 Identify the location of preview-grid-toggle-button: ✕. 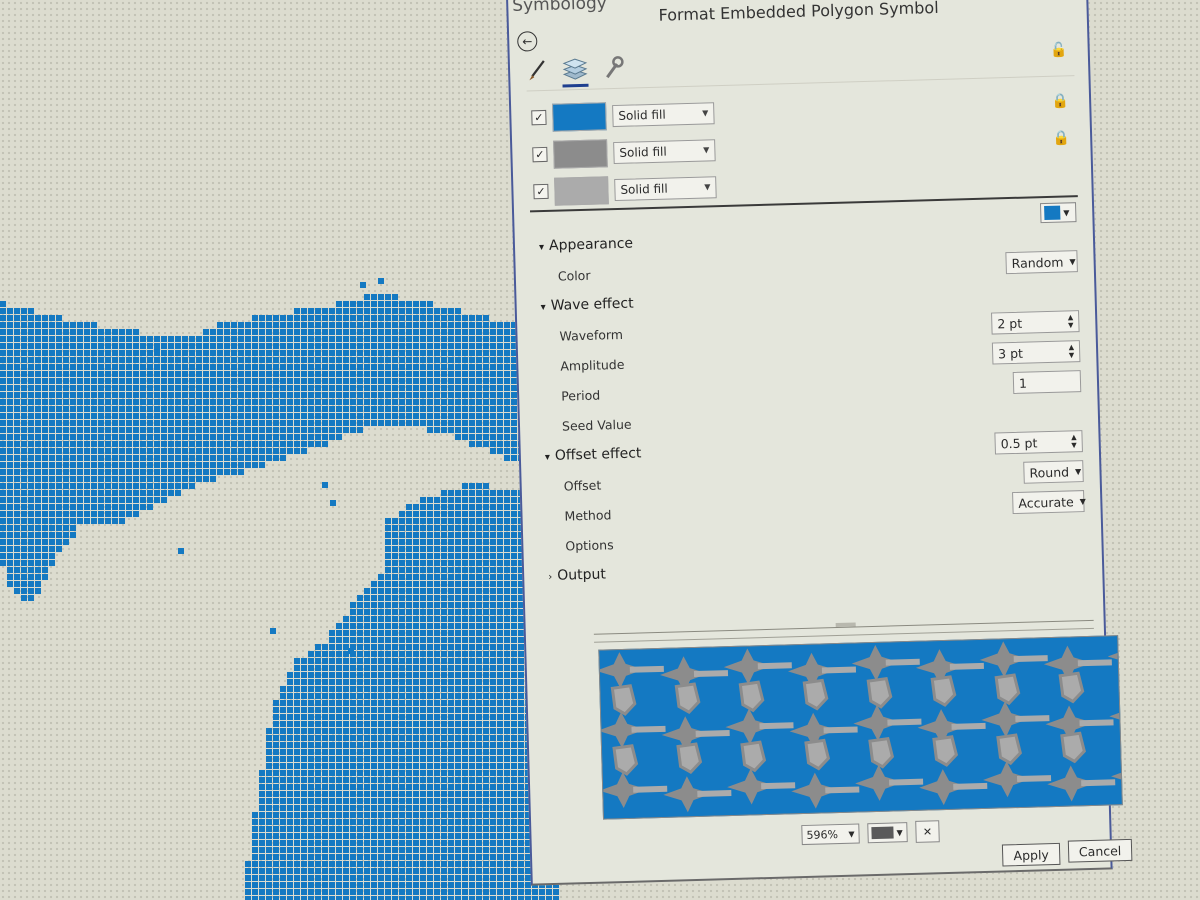
(927, 831).